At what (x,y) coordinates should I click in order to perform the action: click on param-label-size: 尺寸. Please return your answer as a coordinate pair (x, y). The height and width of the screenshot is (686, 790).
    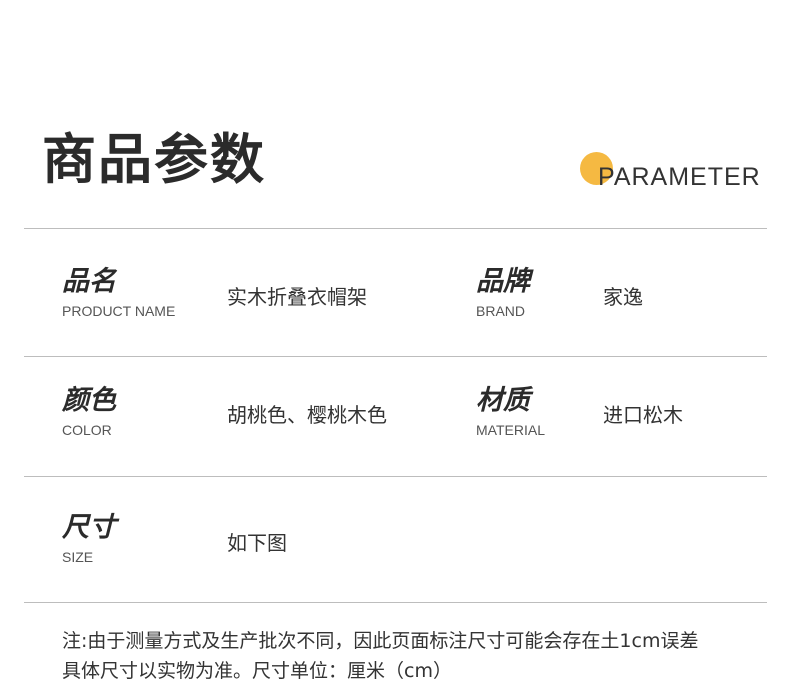
    Looking at the image, I should click on (89, 527).